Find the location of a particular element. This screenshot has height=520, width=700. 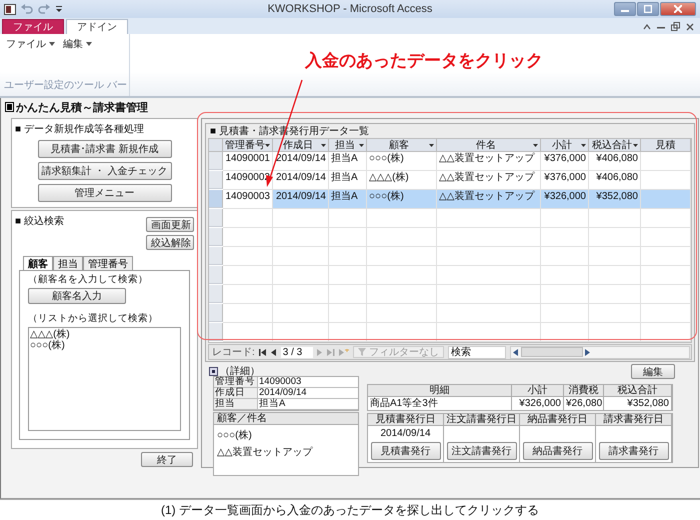

redo-icon is located at coordinates (44, 9).